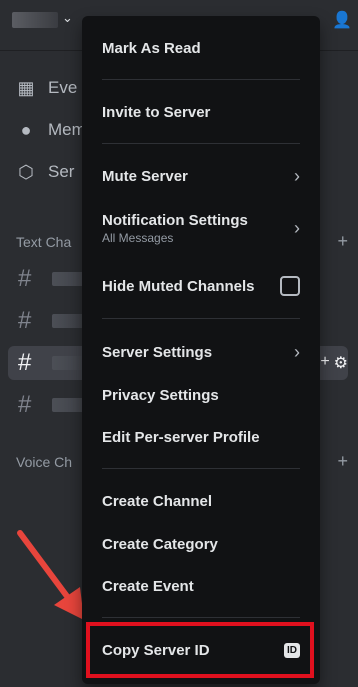 The image size is (358, 687). I want to click on menu-item-notification-settings: Notification Settings All Messages ›, so click(201, 228).